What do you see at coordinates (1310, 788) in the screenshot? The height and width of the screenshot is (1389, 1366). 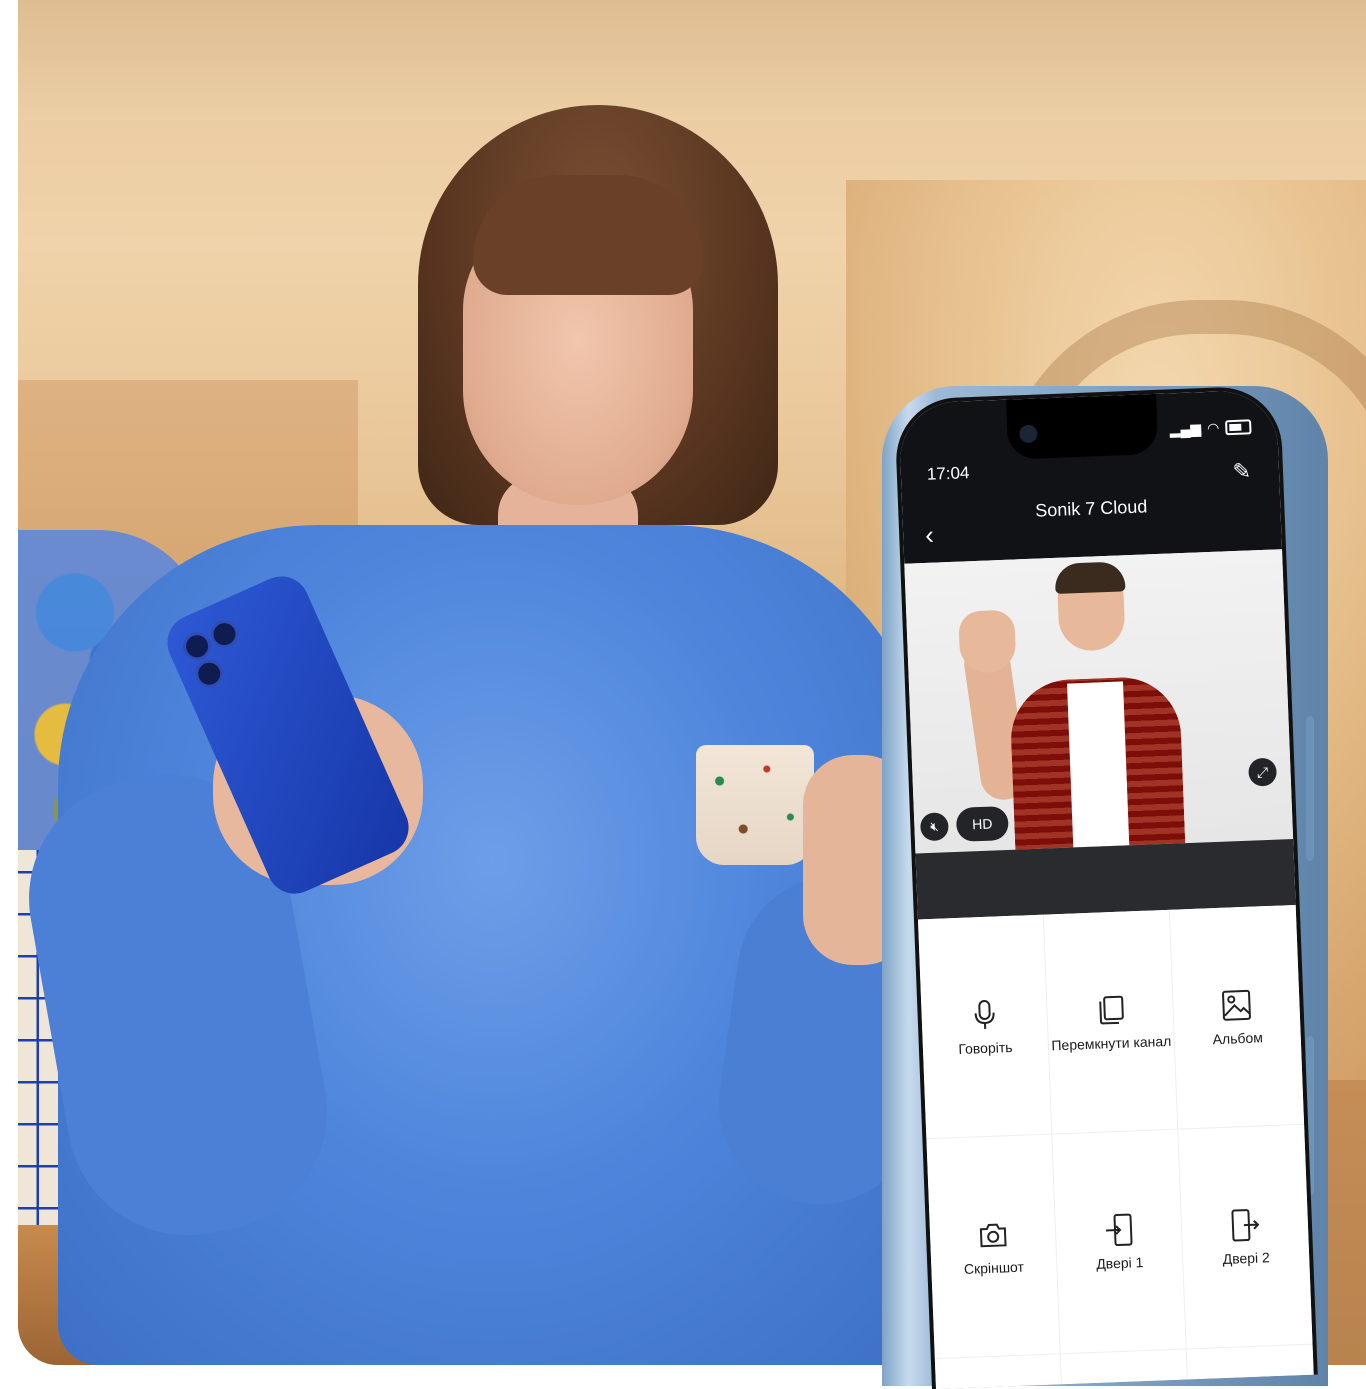 I see `side-button` at bounding box center [1310, 788].